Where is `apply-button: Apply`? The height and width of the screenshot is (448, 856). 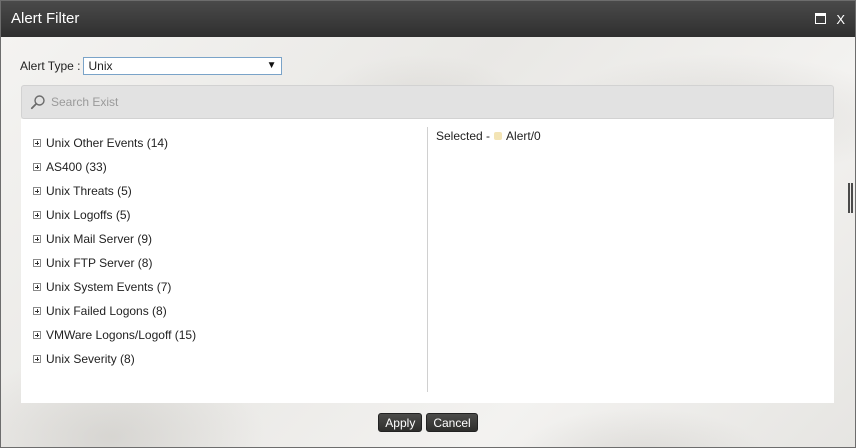 apply-button: Apply is located at coordinates (400, 422).